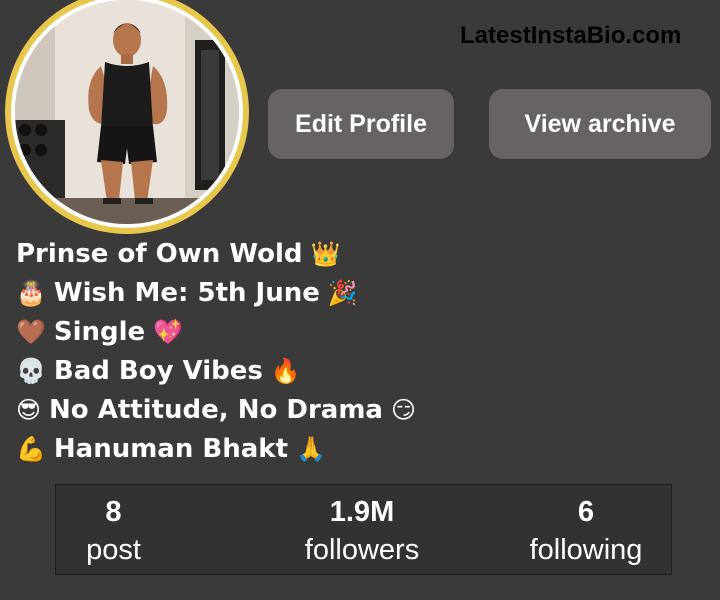 The height and width of the screenshot is (600, 720). Describe the element at coordinates (186, 292) in the screenshot. I see `bio-line-text: Wish Me: 5th June` at that location.